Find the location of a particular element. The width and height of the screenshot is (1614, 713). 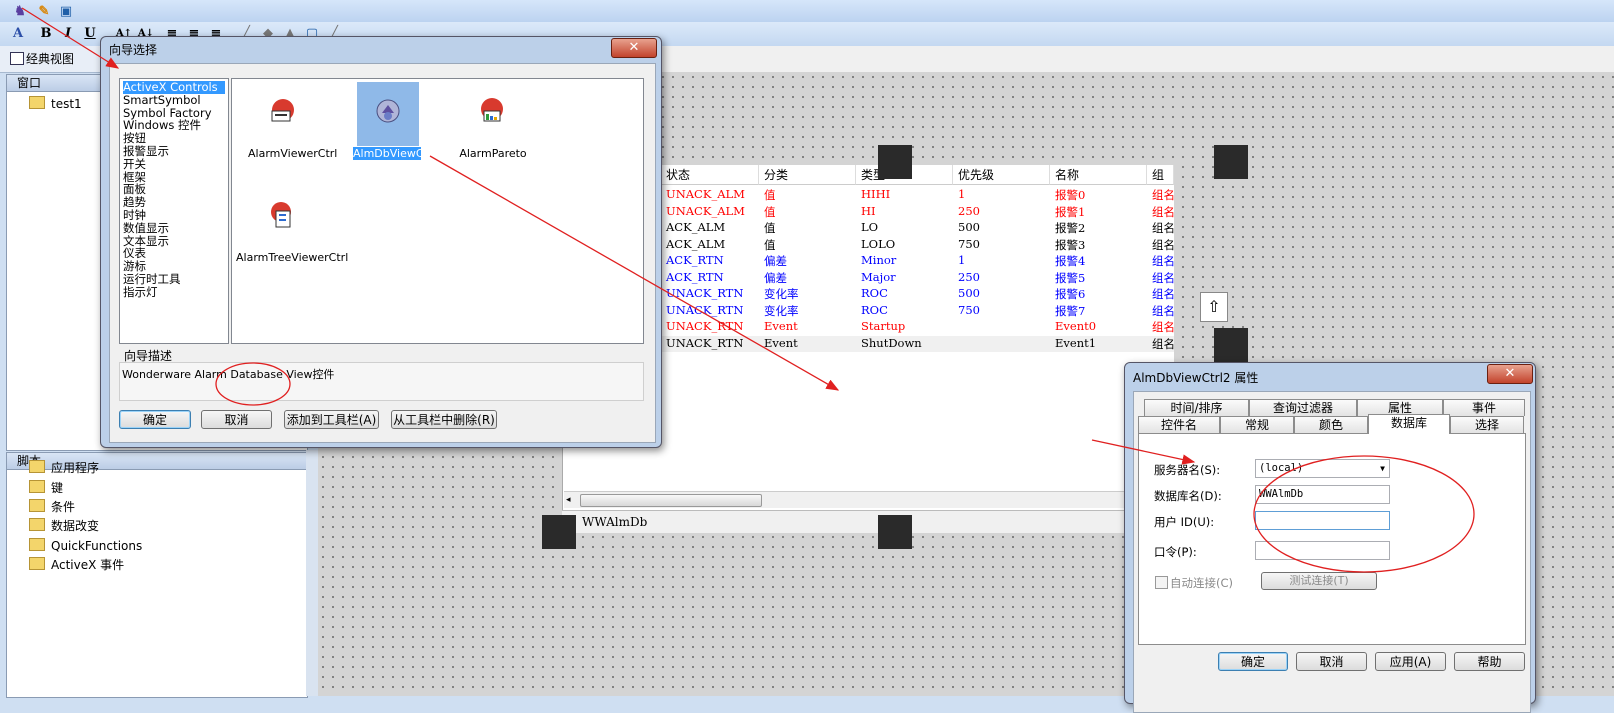

tab-database: 数据库 is located at coordinates (1409, 424).